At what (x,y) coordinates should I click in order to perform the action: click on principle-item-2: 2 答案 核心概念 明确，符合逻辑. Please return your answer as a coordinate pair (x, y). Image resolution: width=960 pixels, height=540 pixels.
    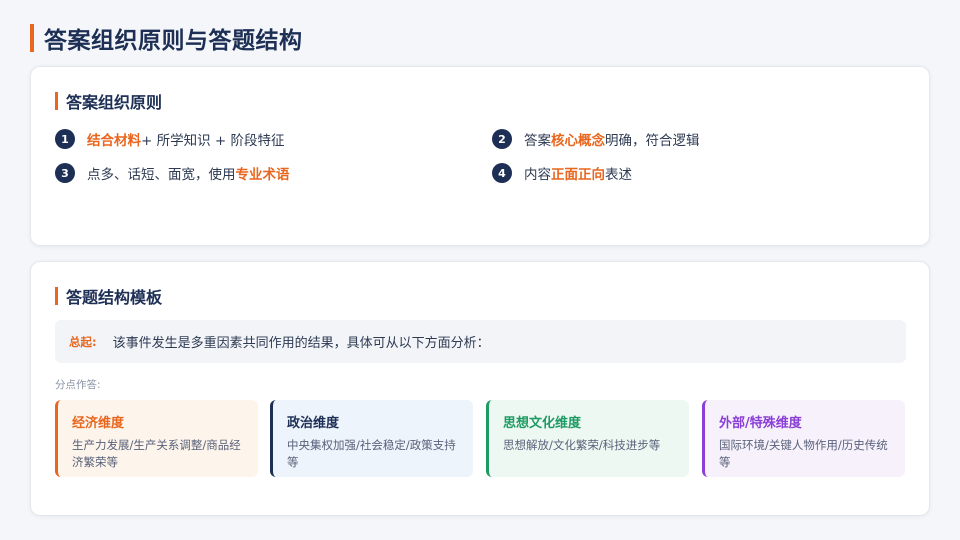
    Looking at the image, I should click on (596, 139).